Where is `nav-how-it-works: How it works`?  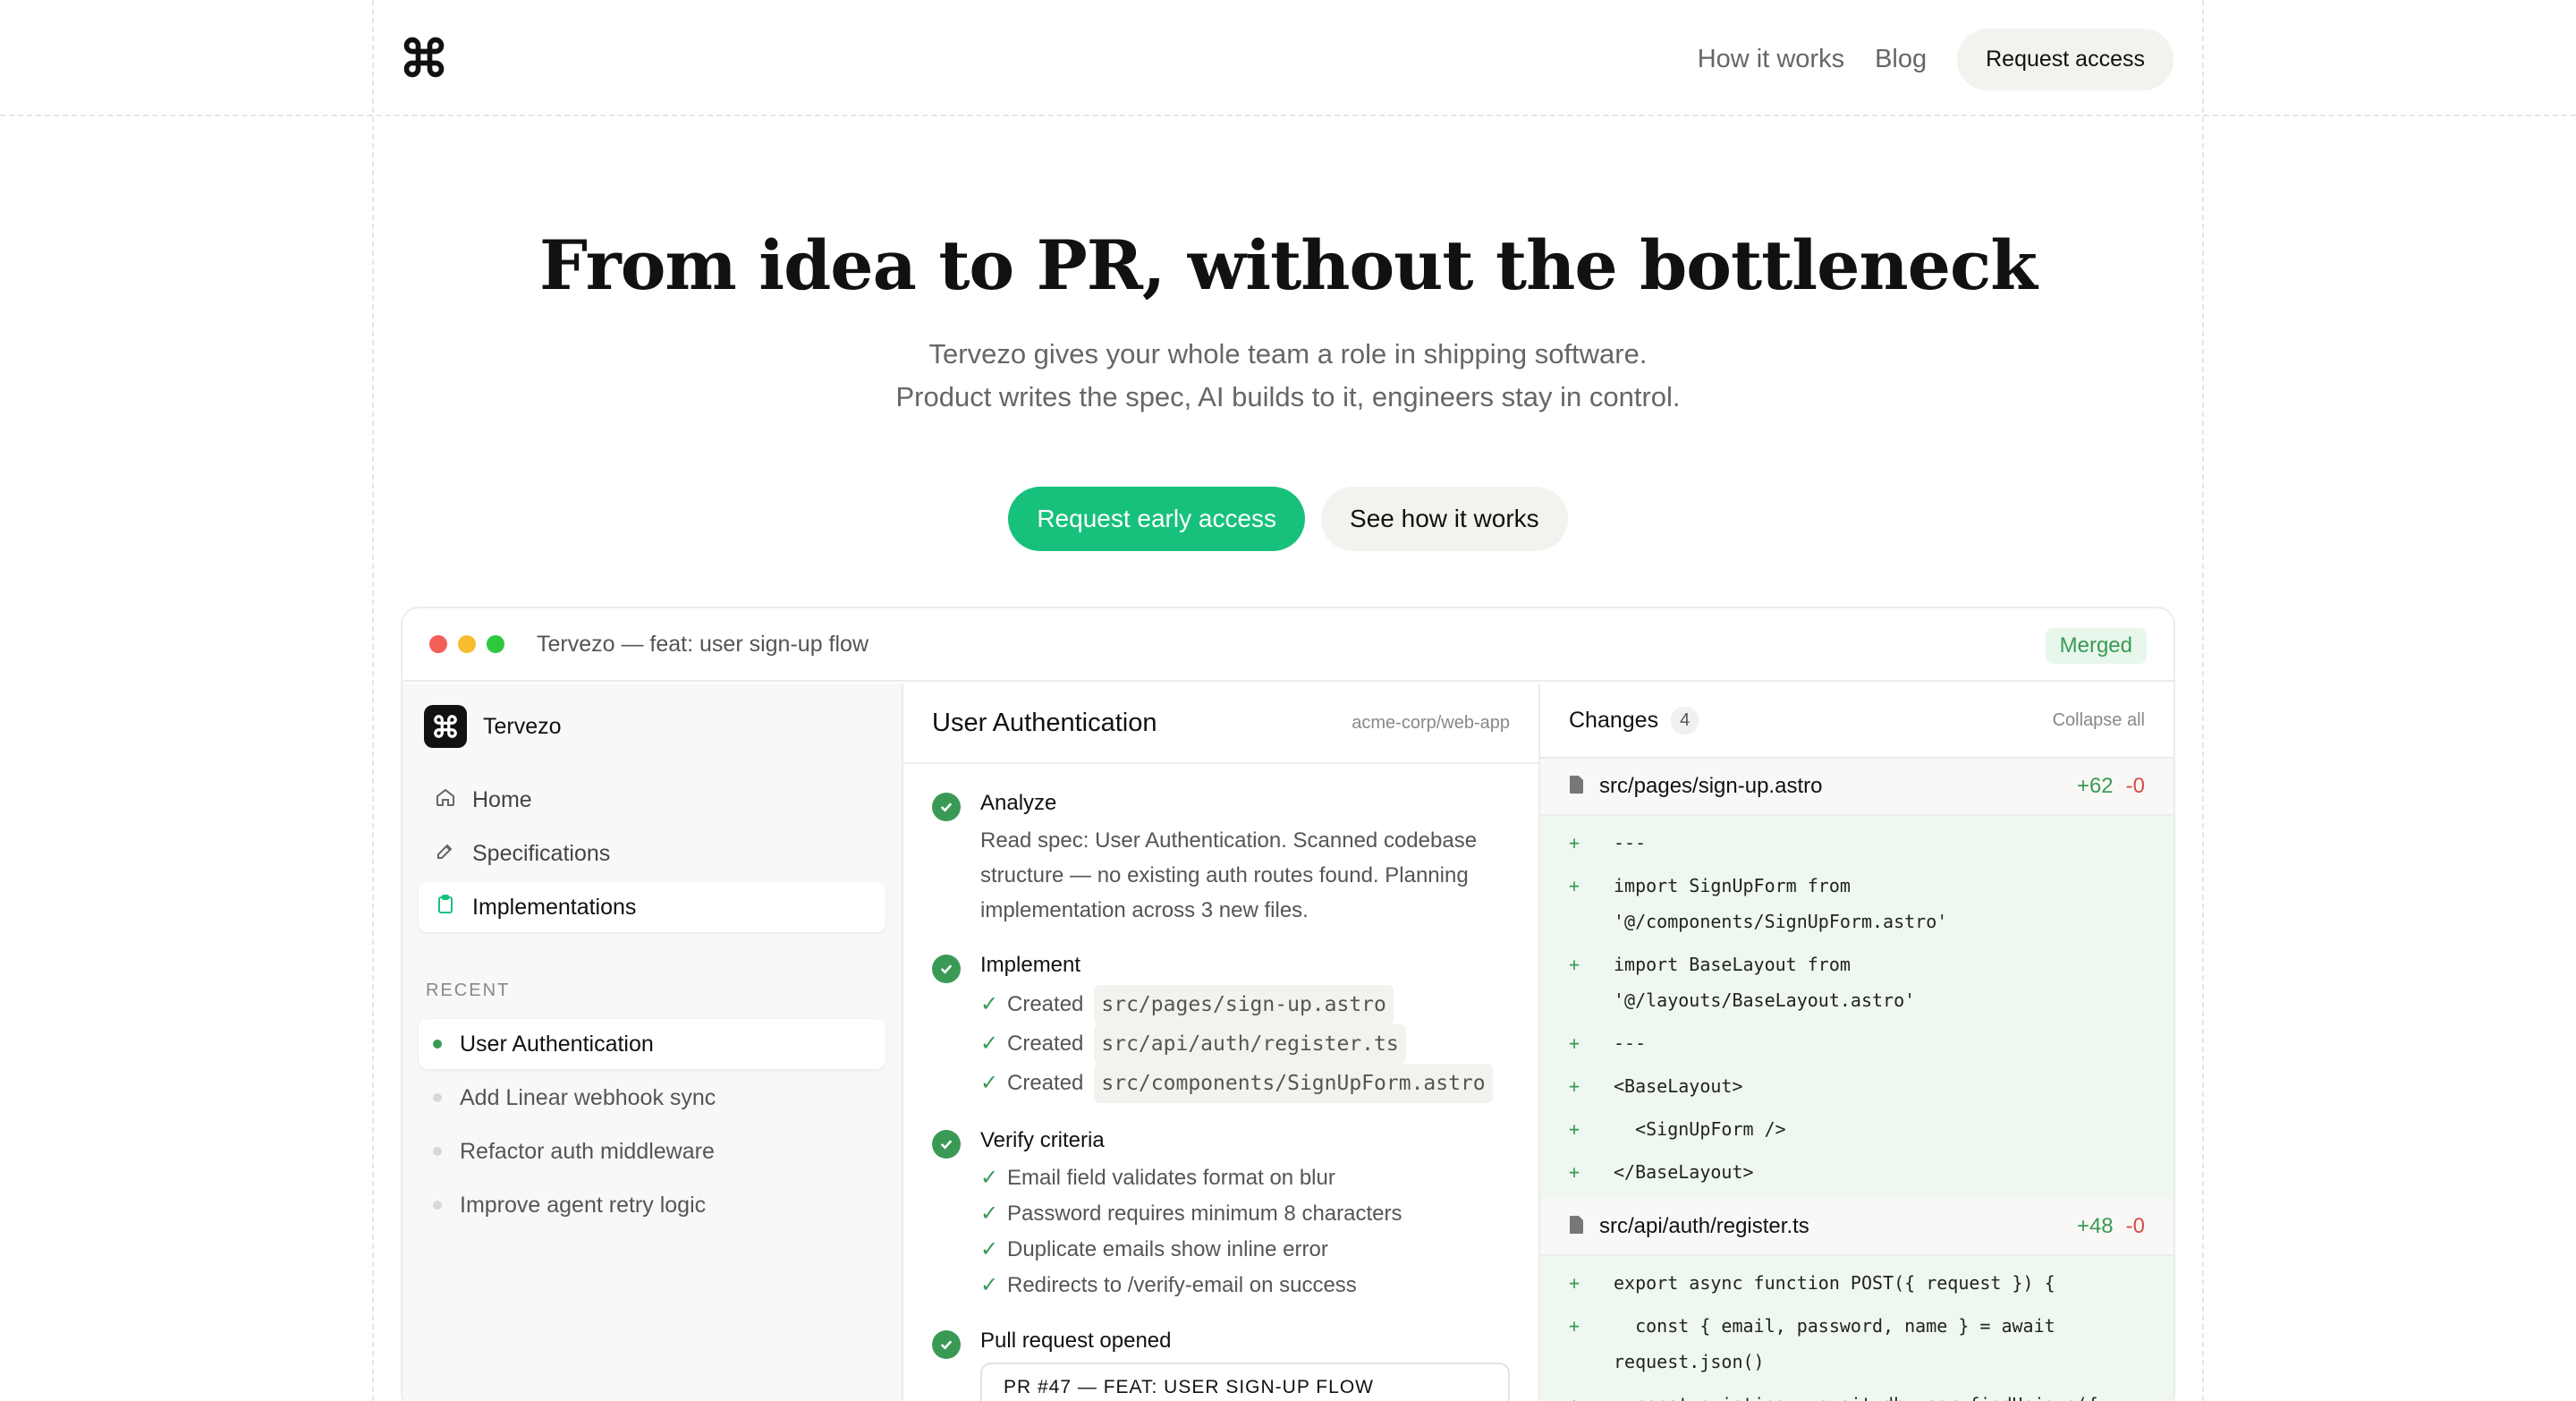
nav-how-it-works: How it works is located at coordinates (1771, 59).